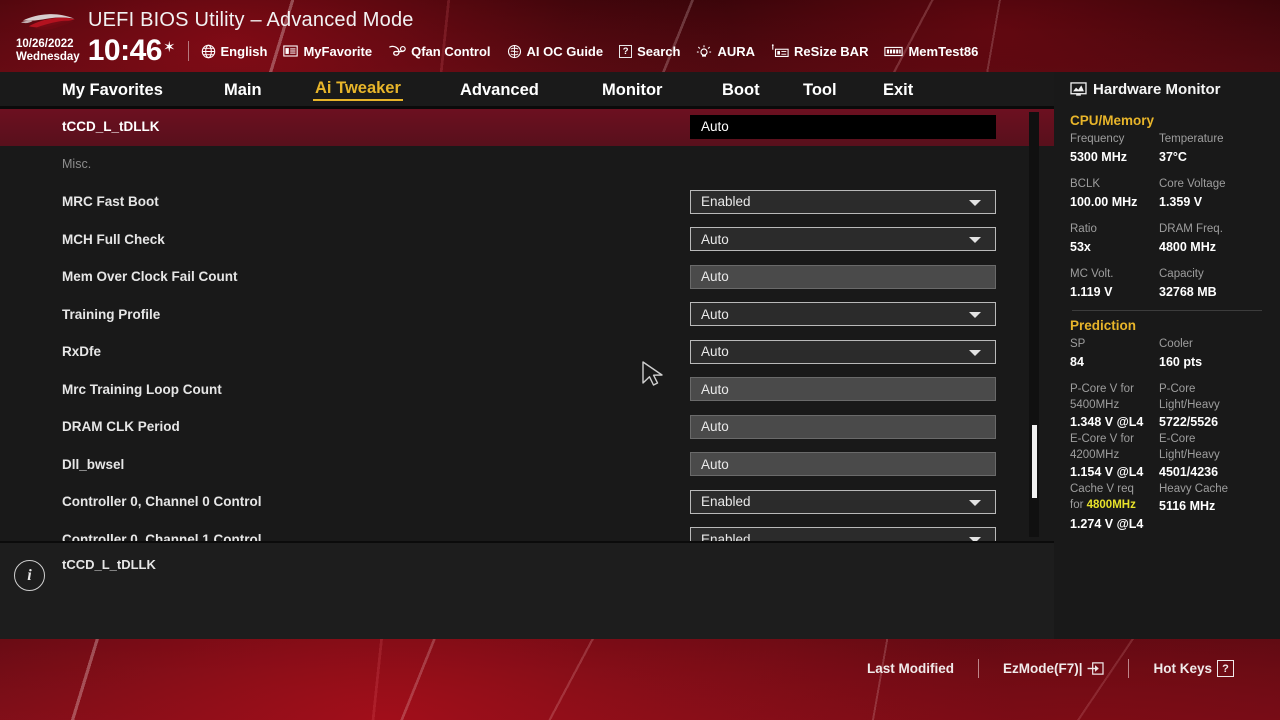 The width and height of the screenshot is (1280, 720). What do you see at coordinates (162, 536) in the screenshot?
I see `settings-row-label: Controller 0, Channel 1 Control` at bounding box center [162, 536].